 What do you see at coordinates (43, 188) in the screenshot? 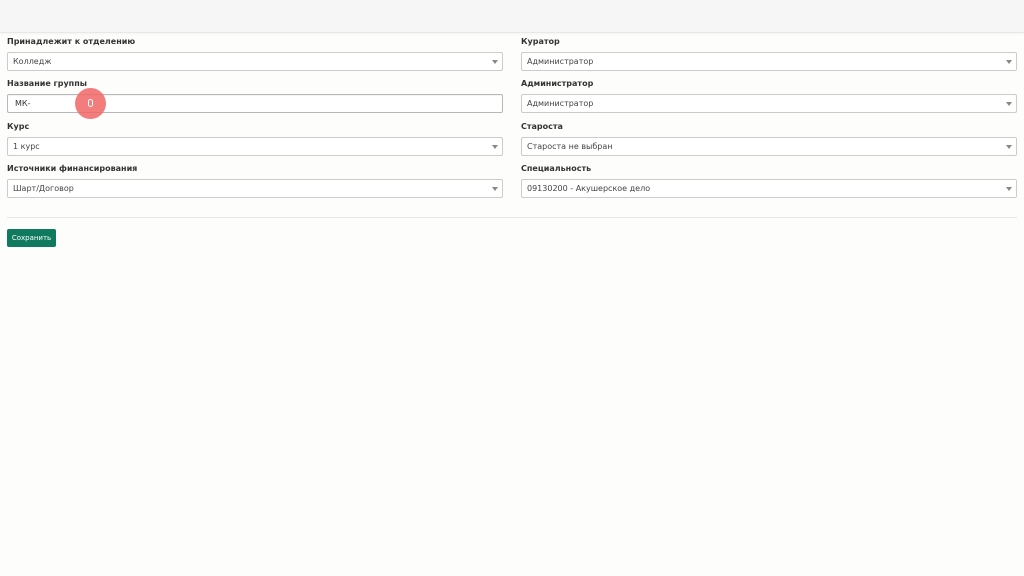
I see `funding-value: Шарт/Договор` at bounding box center [43, 188].